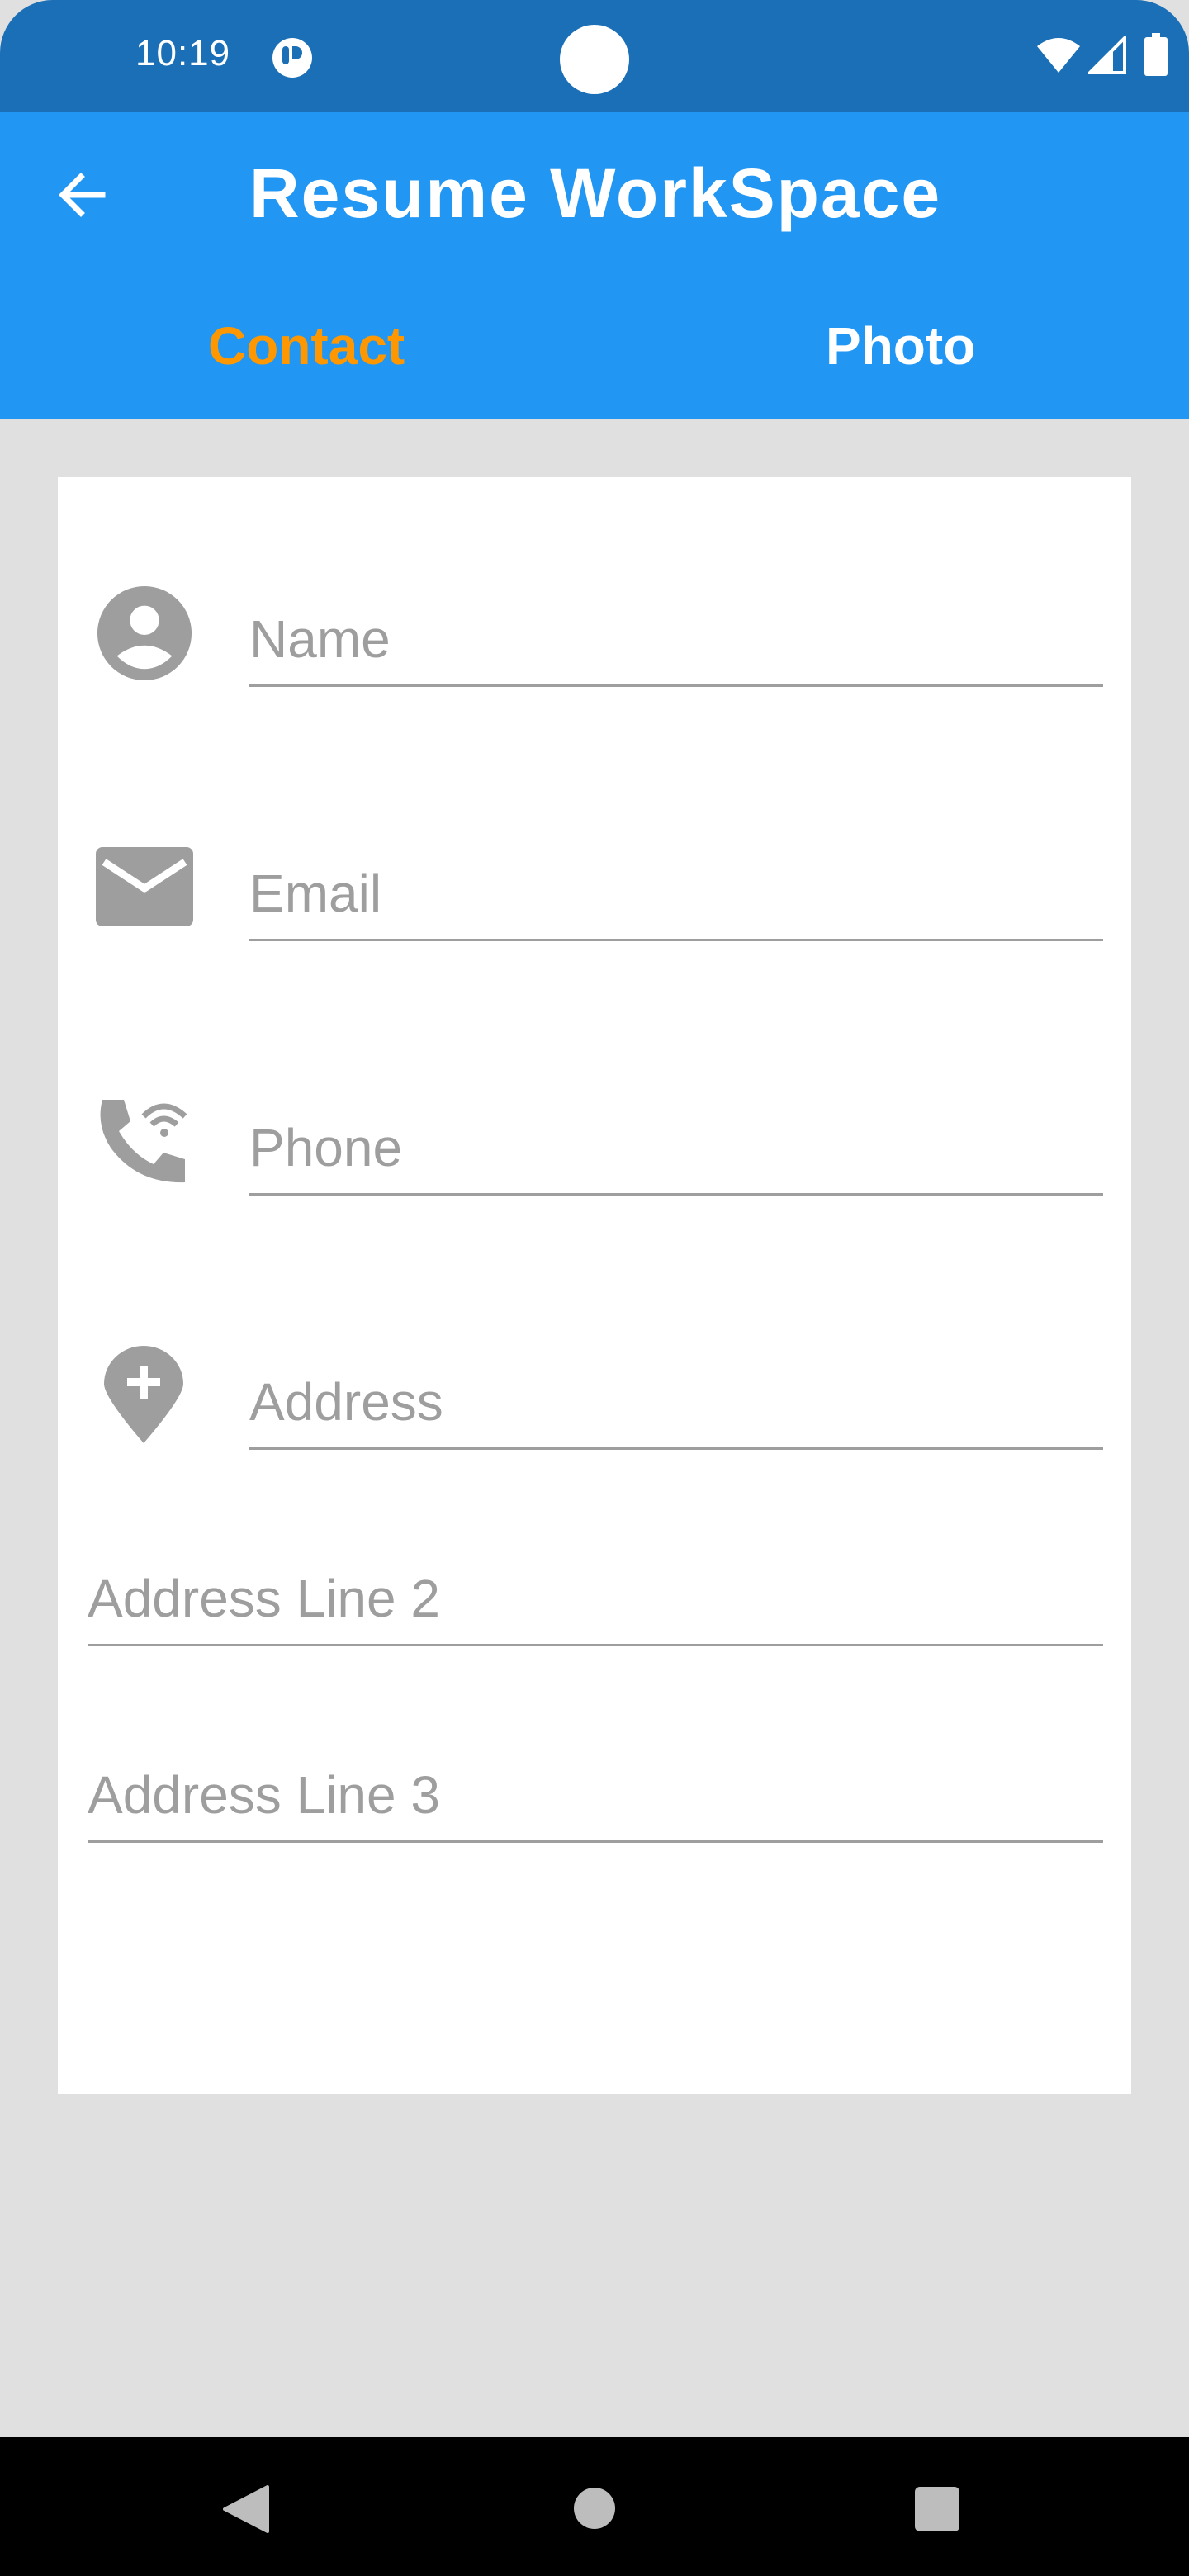 The width and height of the screenshot is (1189, 2576). Describe the element at coordinates (1058, 55) in the screenshot. I see `wifi-icon` at that location.